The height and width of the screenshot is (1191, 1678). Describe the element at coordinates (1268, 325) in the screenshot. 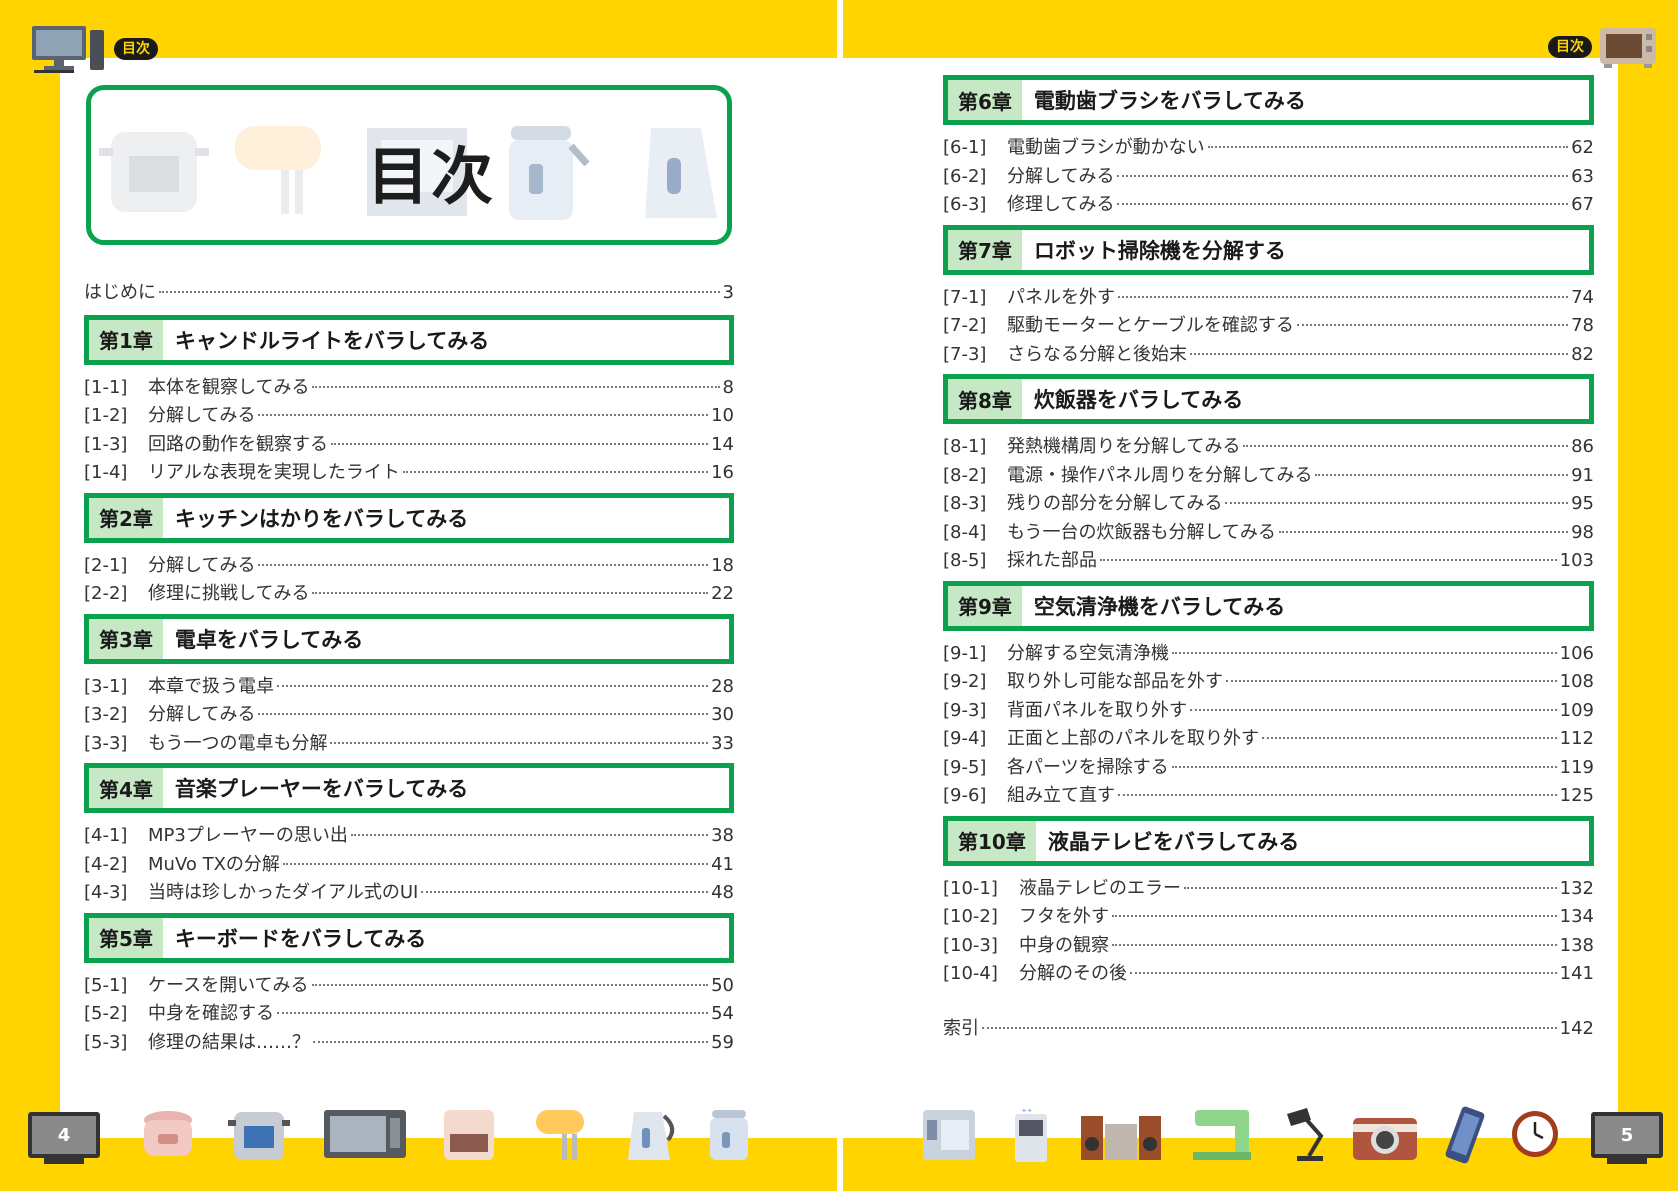

I see `toc-entry: [7-2] 駆動モーターとケーブルを確認する 78` at that location.